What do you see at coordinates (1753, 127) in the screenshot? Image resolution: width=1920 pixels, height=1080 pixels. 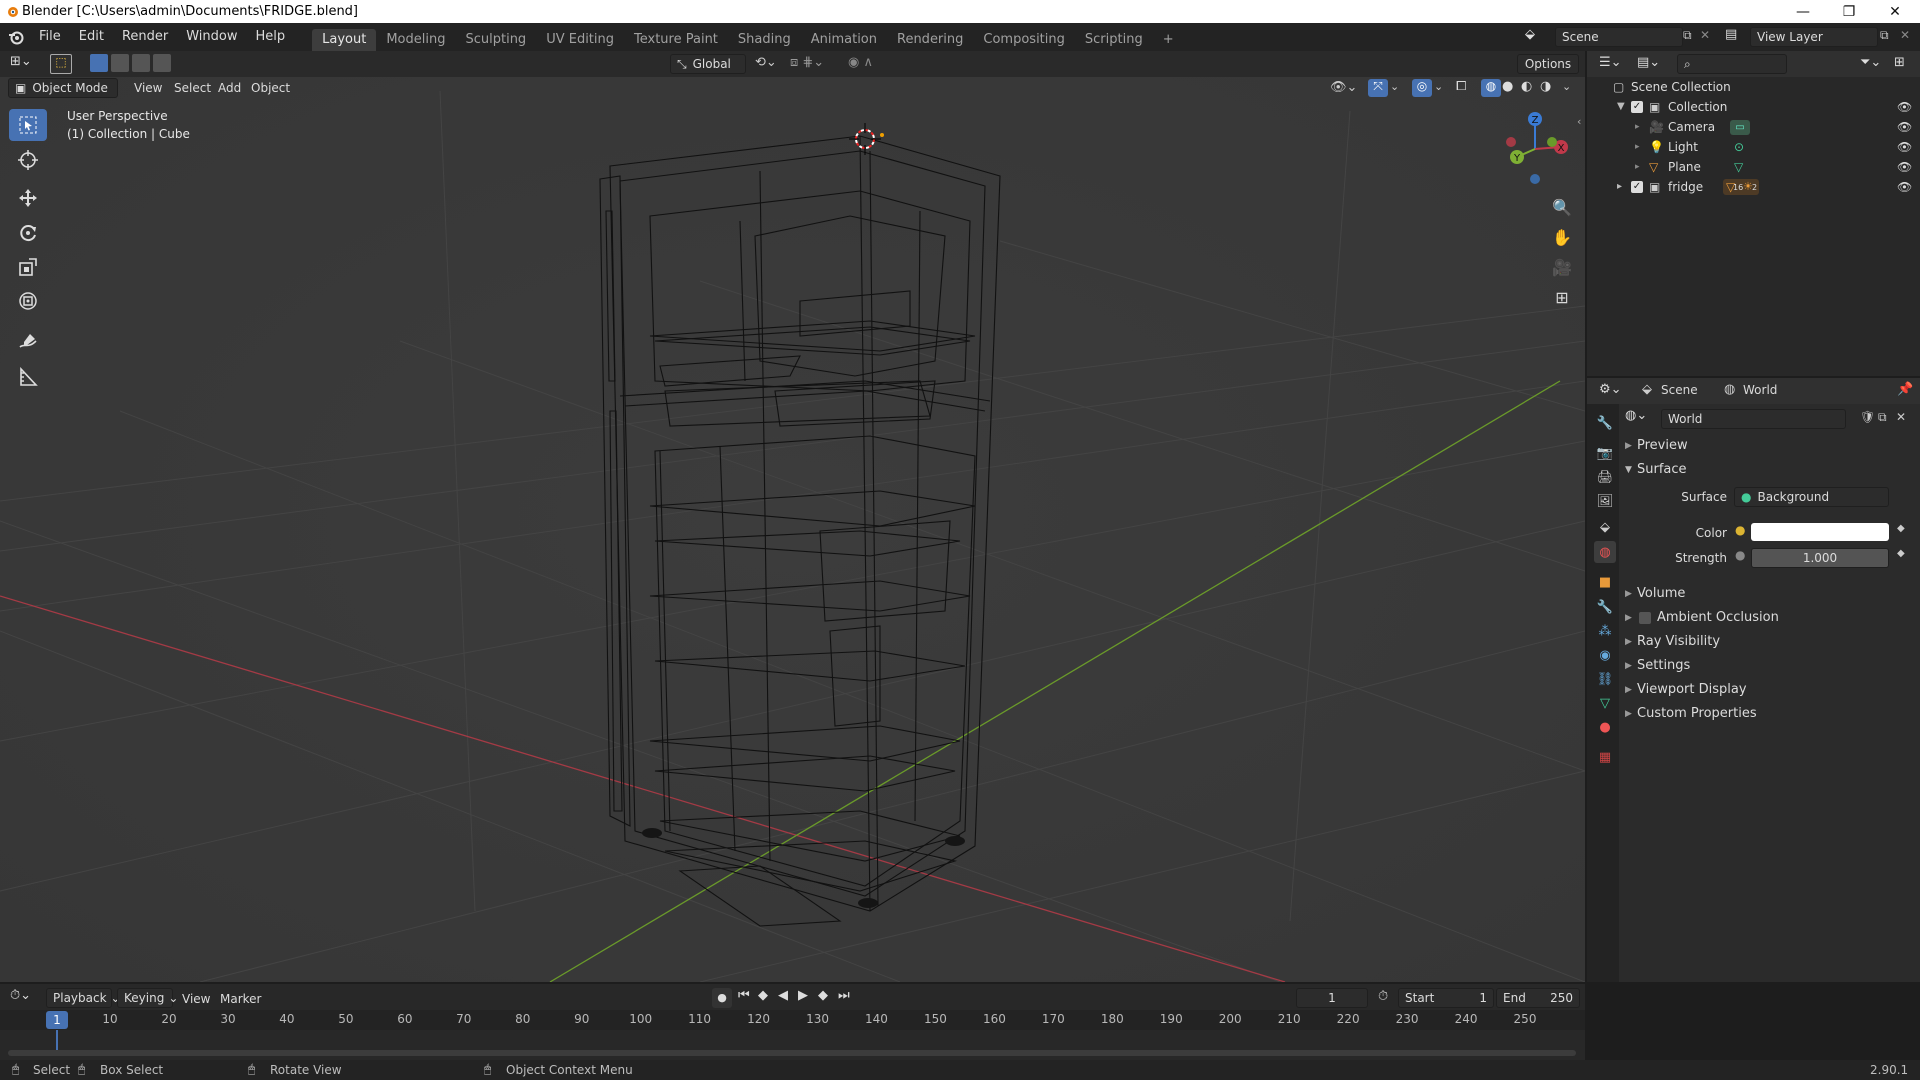 I see `outliner-row-camera: ▸ 🎥 Camera ▭ 👁` at bounding box center [1753, 127].